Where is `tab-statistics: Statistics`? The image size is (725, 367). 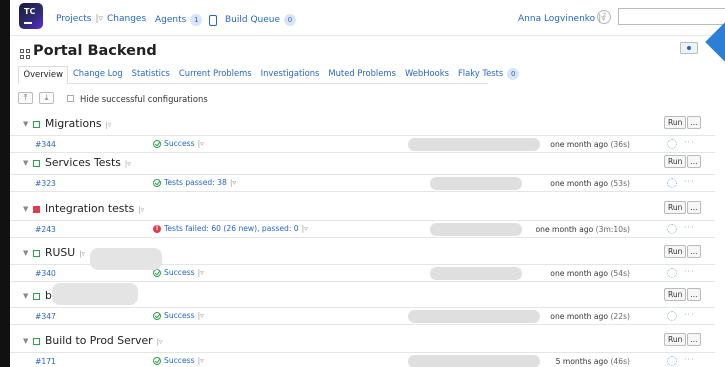 tab-statistics: Statistics is located at coordinates (150, 75).